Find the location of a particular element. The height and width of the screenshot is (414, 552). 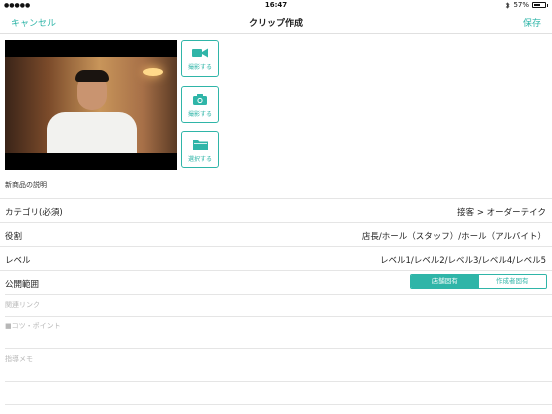

take-photo-label: 撮影する is located at coordinates (199, 114).